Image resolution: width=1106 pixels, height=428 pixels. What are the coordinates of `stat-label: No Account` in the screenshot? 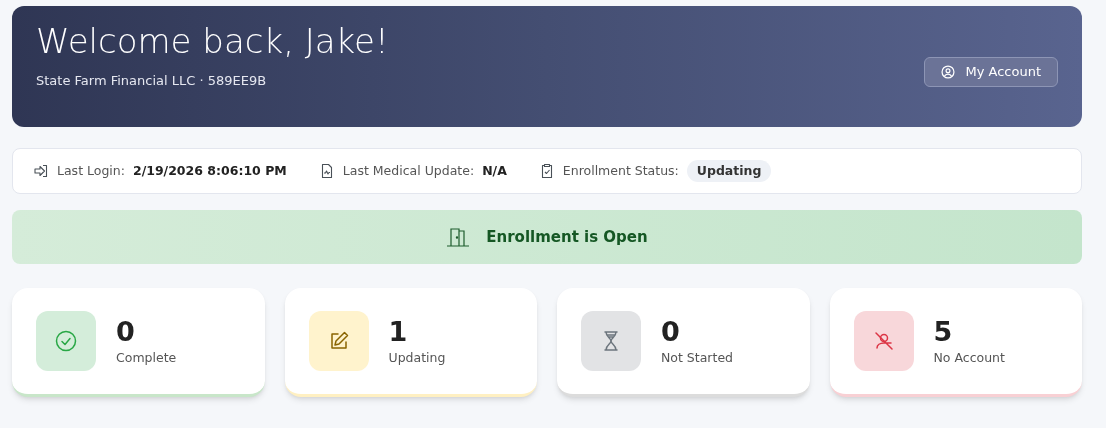 It's located at (969, 357).